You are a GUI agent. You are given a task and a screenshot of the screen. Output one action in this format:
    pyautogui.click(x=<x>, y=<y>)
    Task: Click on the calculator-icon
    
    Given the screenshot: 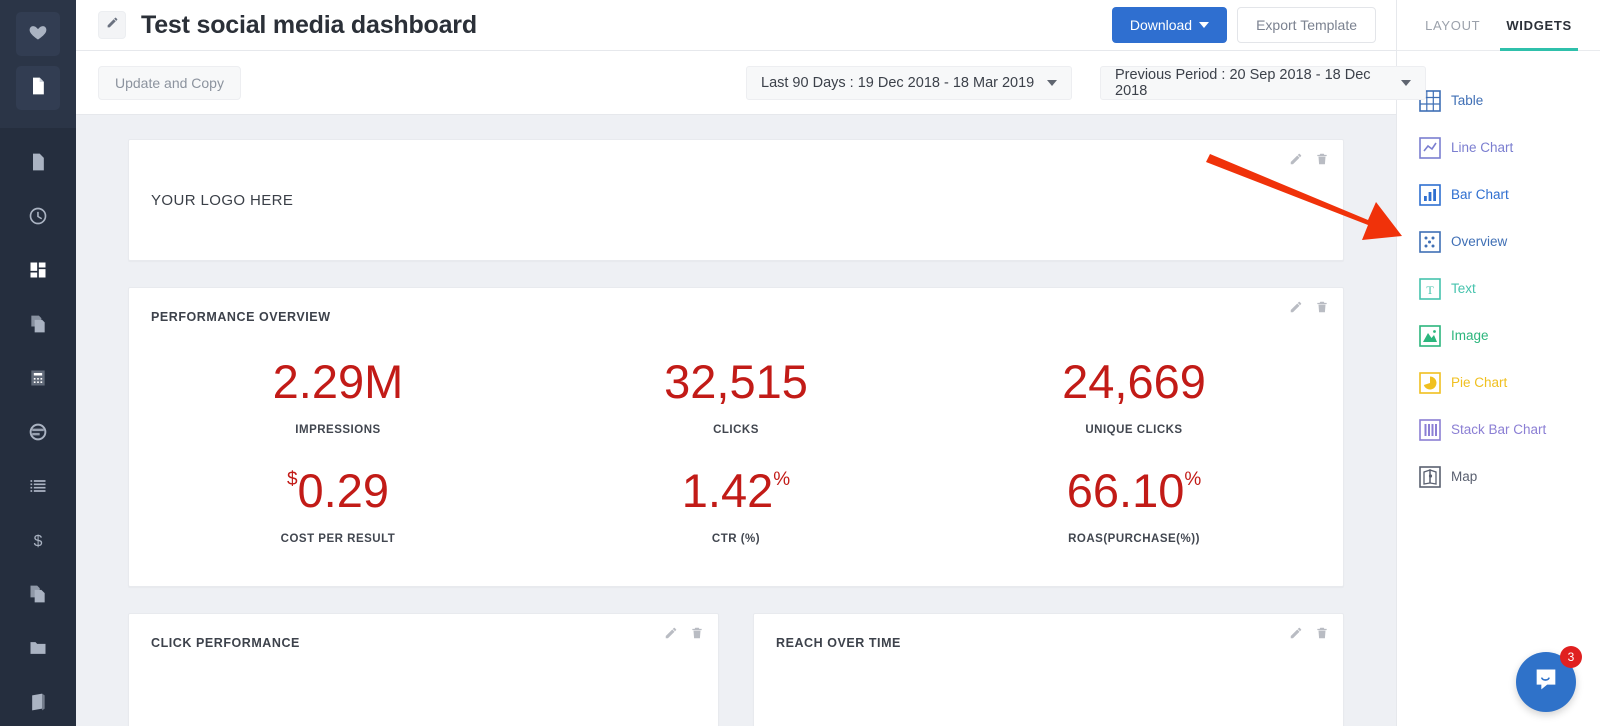 What is the action you would take?
    pyautogui.click(x=38, y=380)
    